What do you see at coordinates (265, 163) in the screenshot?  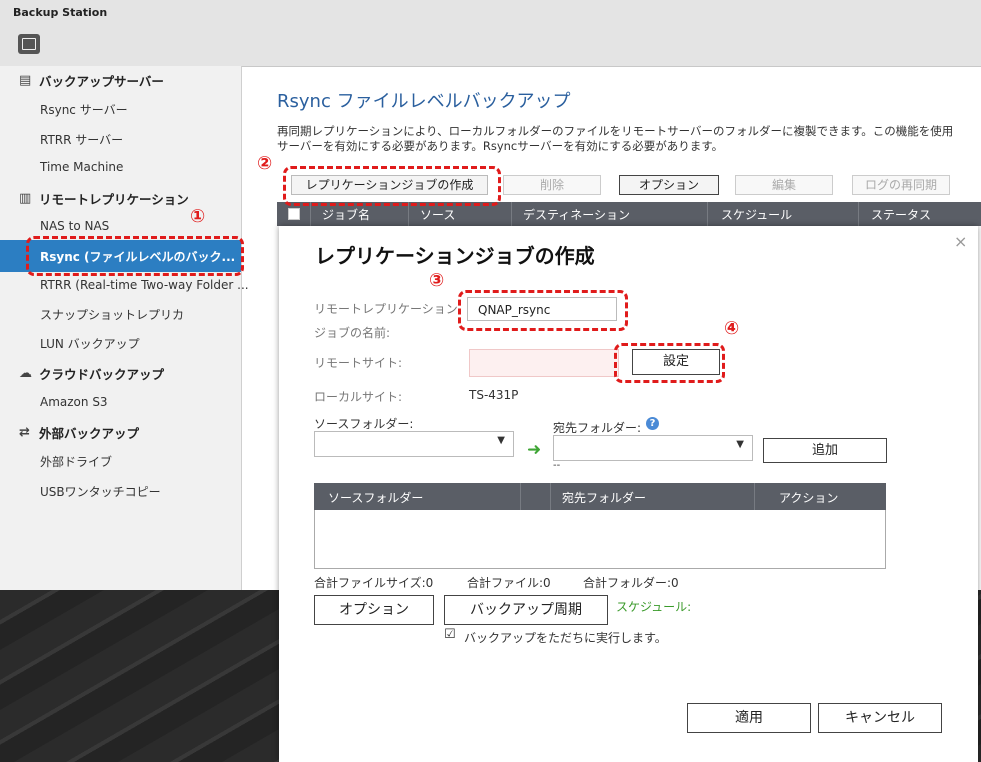 I see `annotation-number-2: ②` at bounding box center [265, 163].